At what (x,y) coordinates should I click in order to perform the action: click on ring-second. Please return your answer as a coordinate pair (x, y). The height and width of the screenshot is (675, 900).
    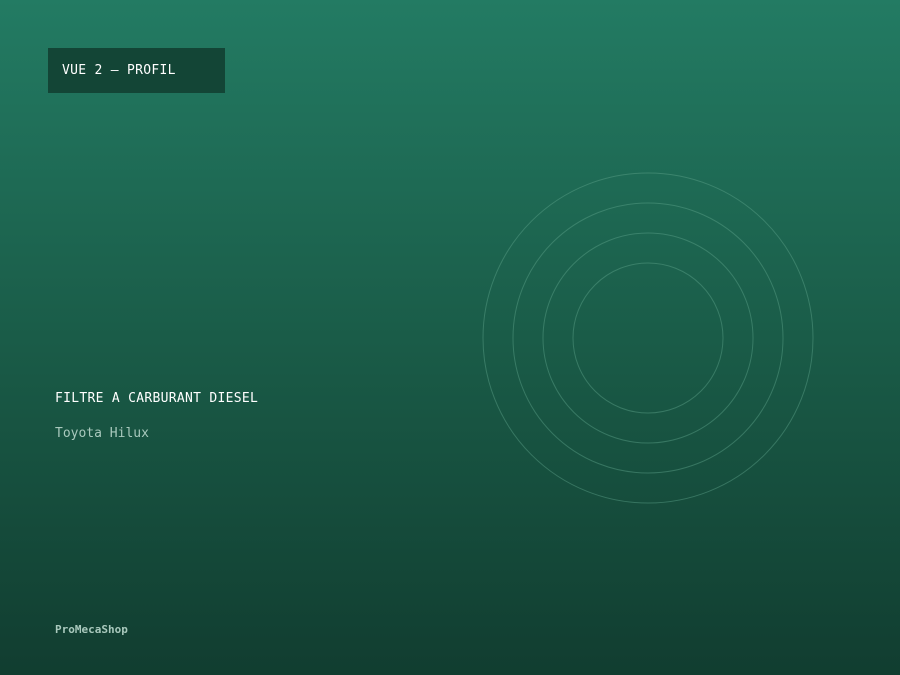
    Looking at the image, I should click on (648, 338).